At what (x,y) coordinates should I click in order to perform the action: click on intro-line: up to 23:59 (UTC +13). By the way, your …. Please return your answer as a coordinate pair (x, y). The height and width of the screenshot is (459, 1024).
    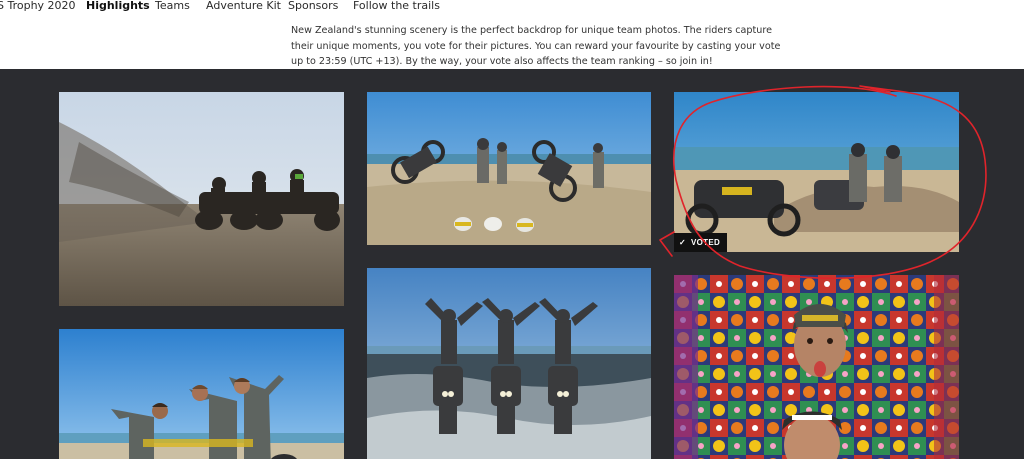
    Looking at the image, I should click on (502, 61).